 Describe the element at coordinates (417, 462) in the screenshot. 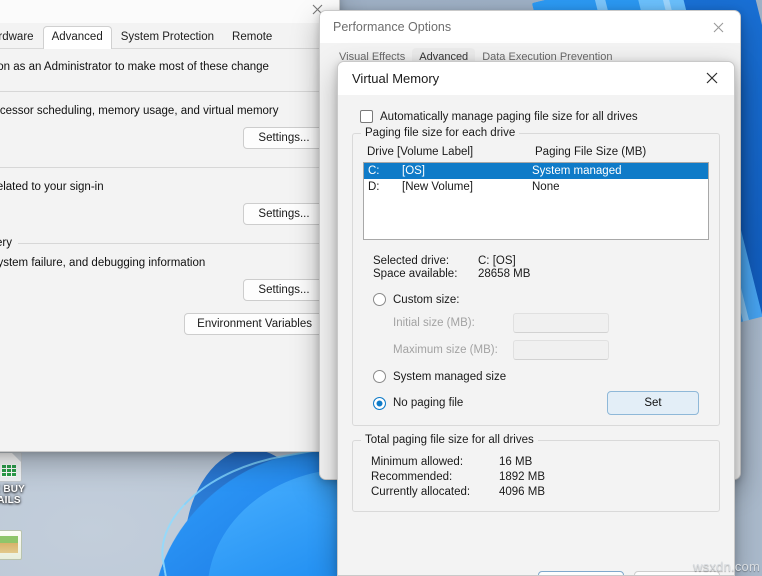

I see `minimum-allowed-label: Minimum allowed:` at that location.